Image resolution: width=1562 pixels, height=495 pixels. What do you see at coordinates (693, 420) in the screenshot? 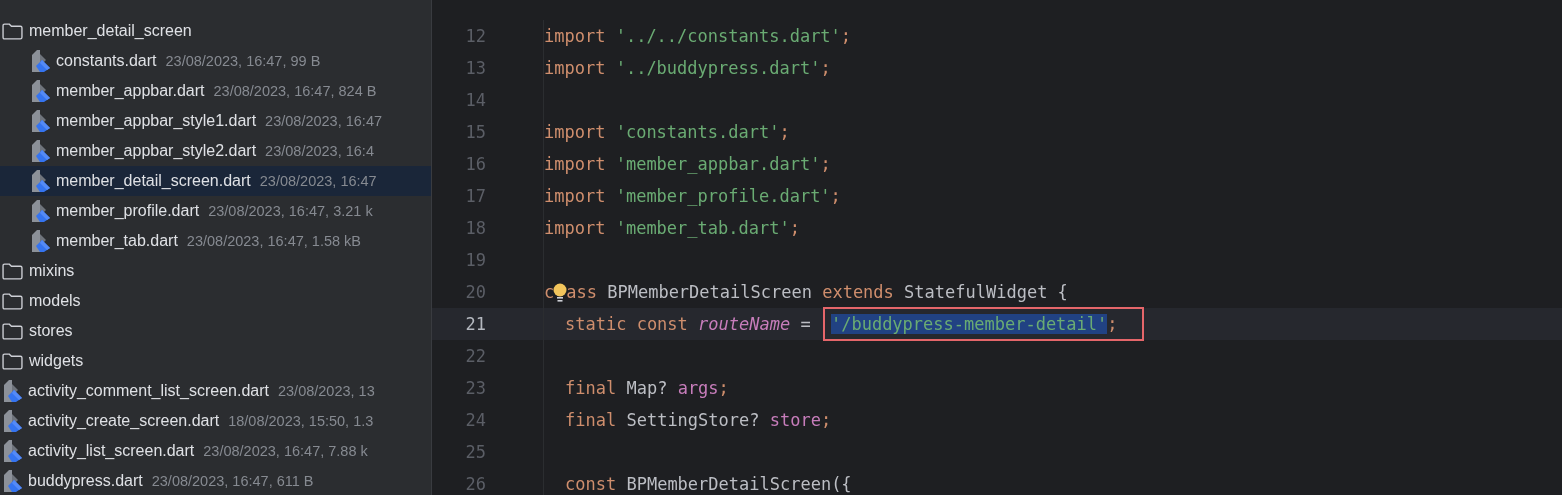
I see `code-token: SettingStore?` at bounding box center [693, 420].